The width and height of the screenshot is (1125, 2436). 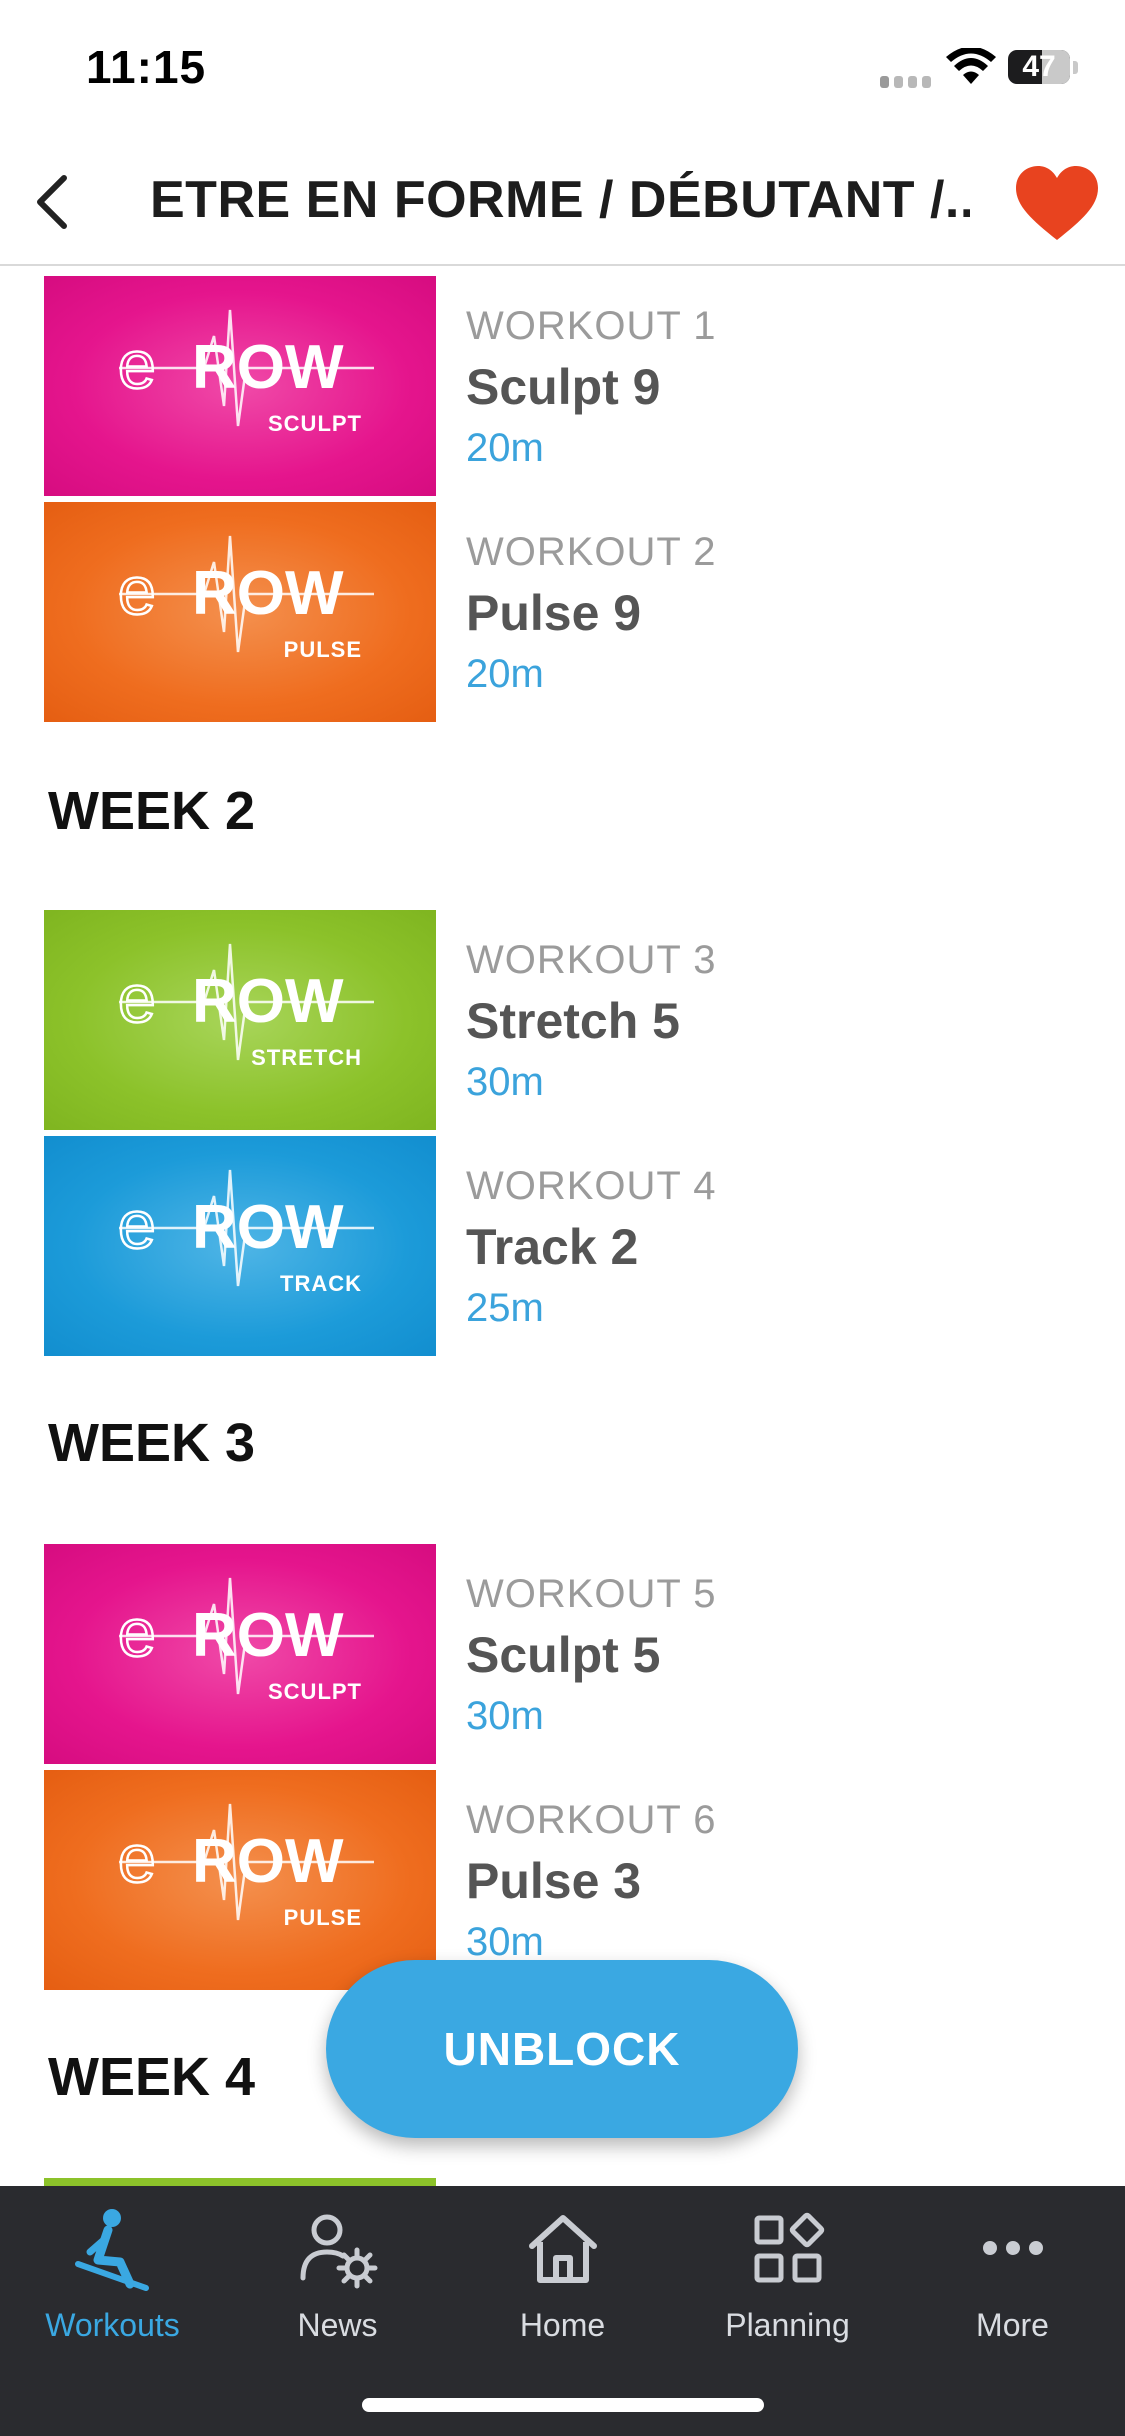 I want to click on back-button, so click(x=55, y=202).